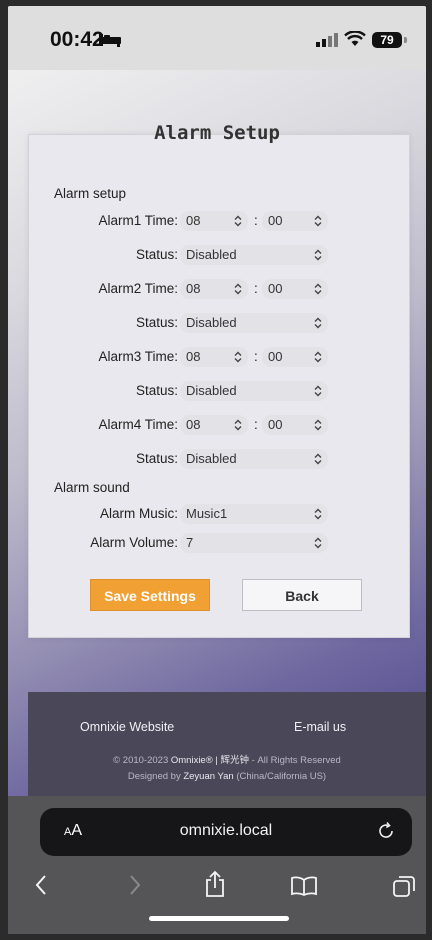 The width and height of the screenshot is (432, 940). Describe the element at coordinates (134, 542) in the screenshot. I see `alarm-volume-label: Alarm Volume:` at that location.